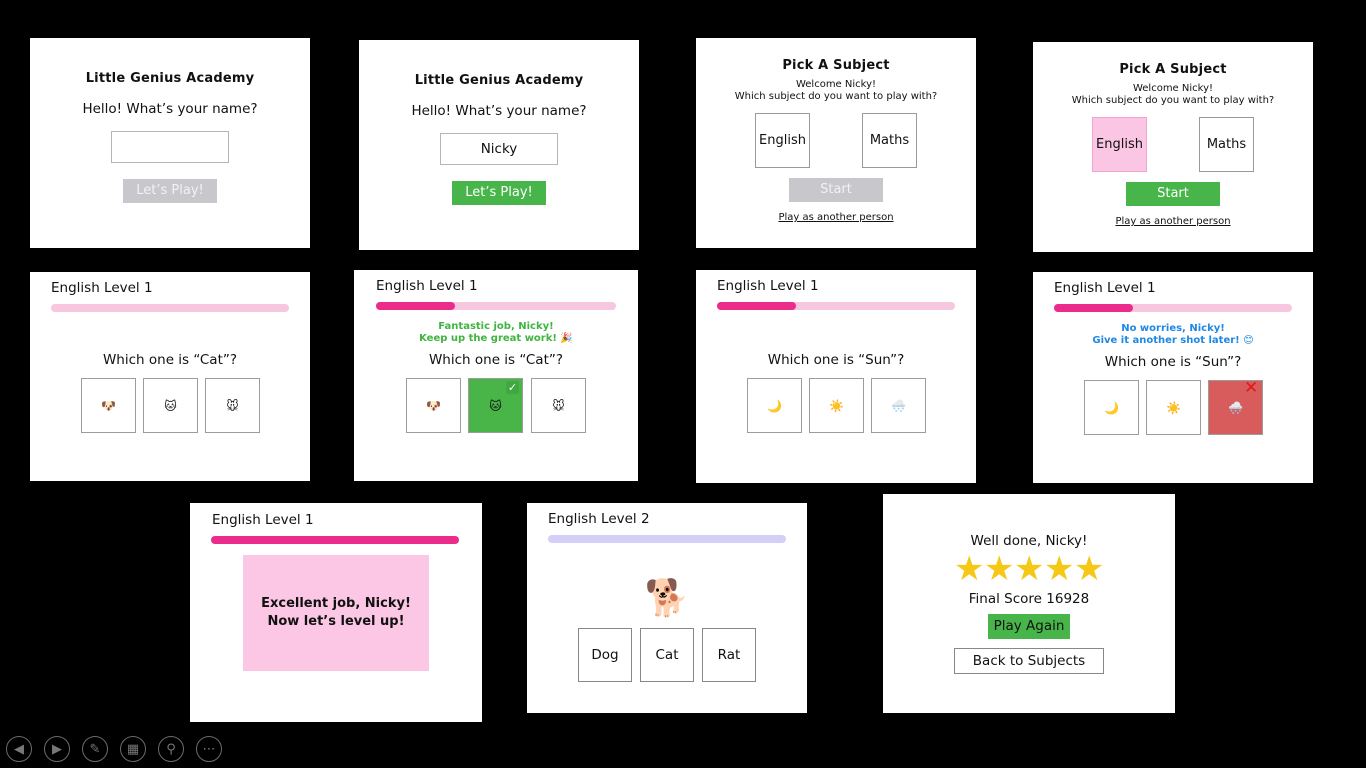 This screenshot has height=768, width=1366. I want to click on card-english-l2: English Level 2 🐕 Dog Cat Rat, so click(667, 608).